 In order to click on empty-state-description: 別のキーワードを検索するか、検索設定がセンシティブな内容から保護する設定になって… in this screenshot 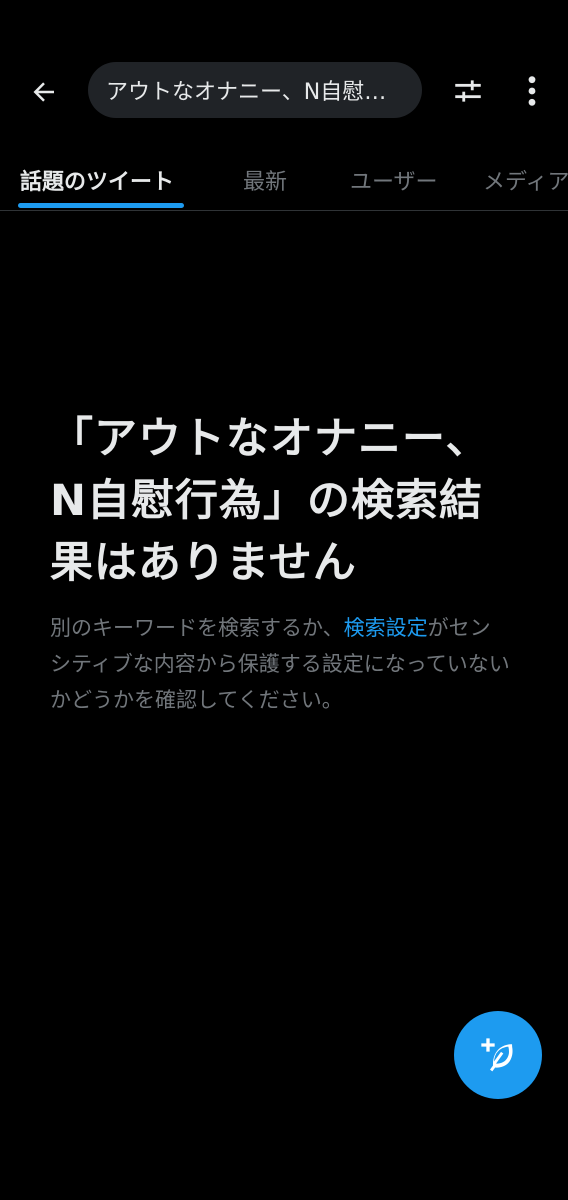, I will do `click(280, 664)`.